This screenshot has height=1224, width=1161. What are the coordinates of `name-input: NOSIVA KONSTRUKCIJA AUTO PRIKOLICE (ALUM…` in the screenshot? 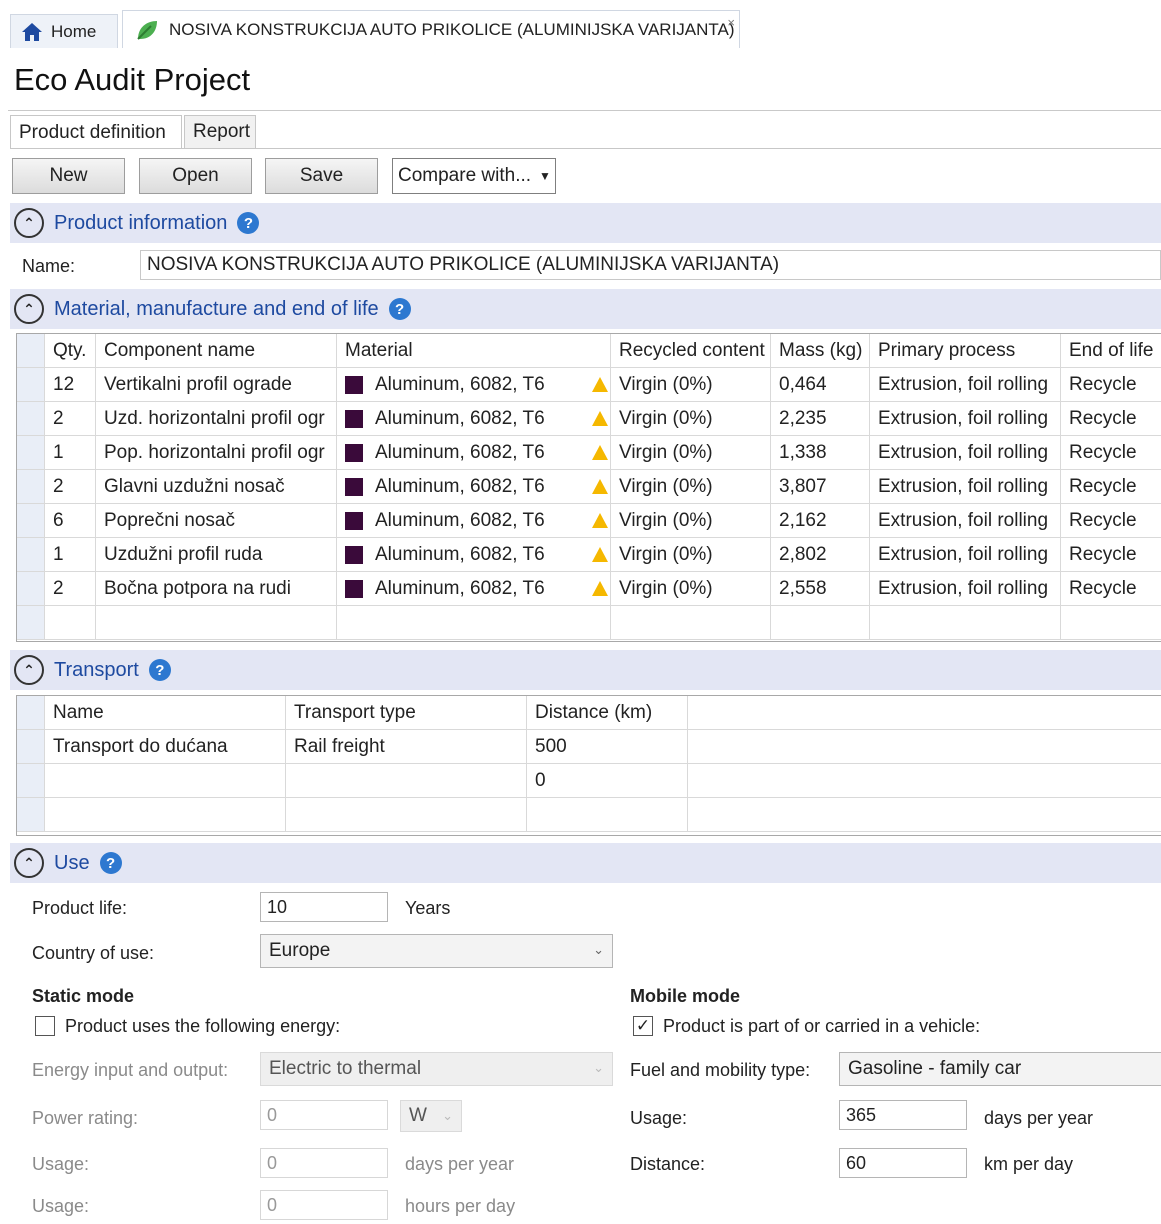 It's located at (650, 265).